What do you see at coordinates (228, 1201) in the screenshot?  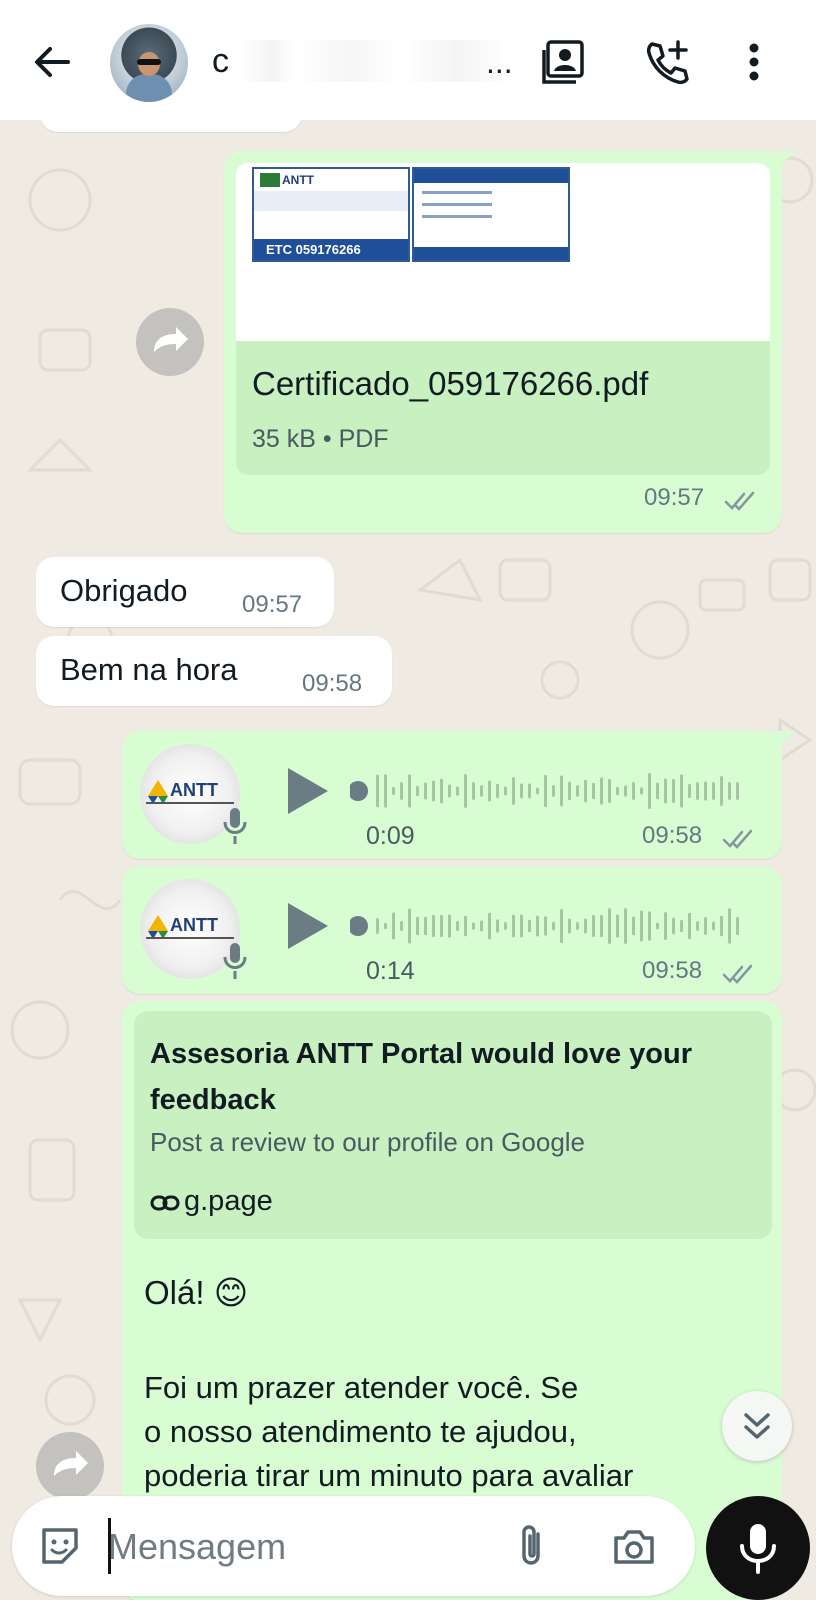 I see `link-url: g.page` at bounding box center [228, 1201].